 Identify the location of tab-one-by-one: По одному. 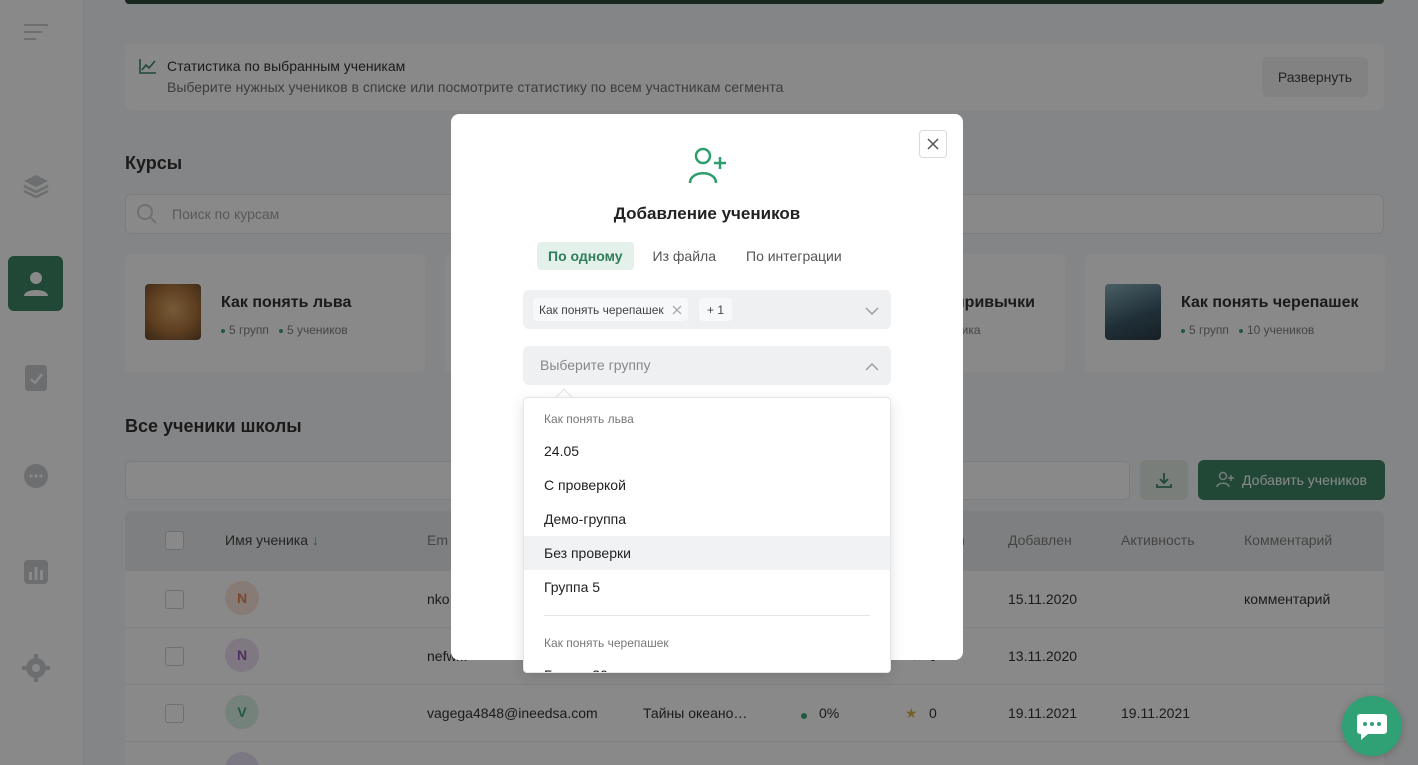
(585, 256).